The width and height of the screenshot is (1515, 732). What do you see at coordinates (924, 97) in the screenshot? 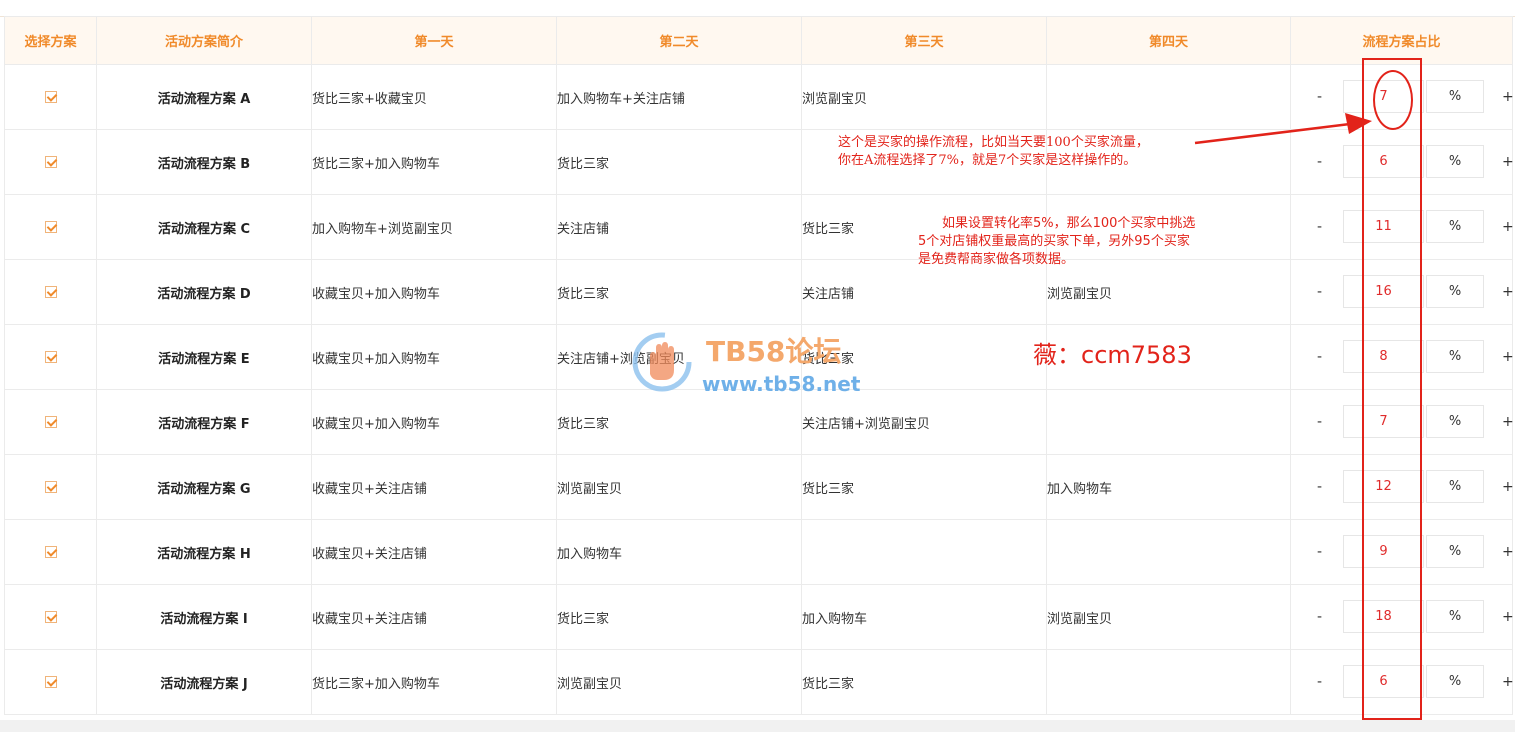
I see `day-3-action: 浏览副宝贝` at bounding box center [924, 97].